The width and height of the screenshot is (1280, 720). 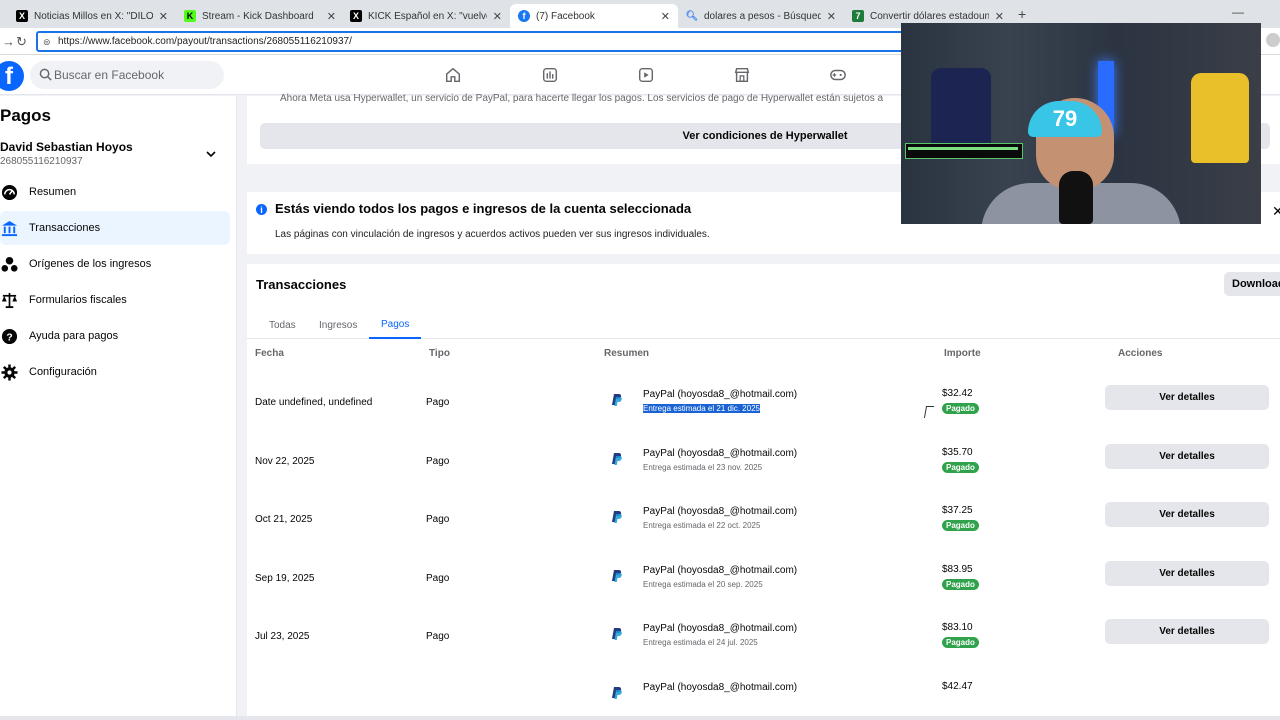 What do you see at coordinates (47, 42) in the screenshot?
I see `site-info-icon: ⊜` at bounding box center [47, 42].